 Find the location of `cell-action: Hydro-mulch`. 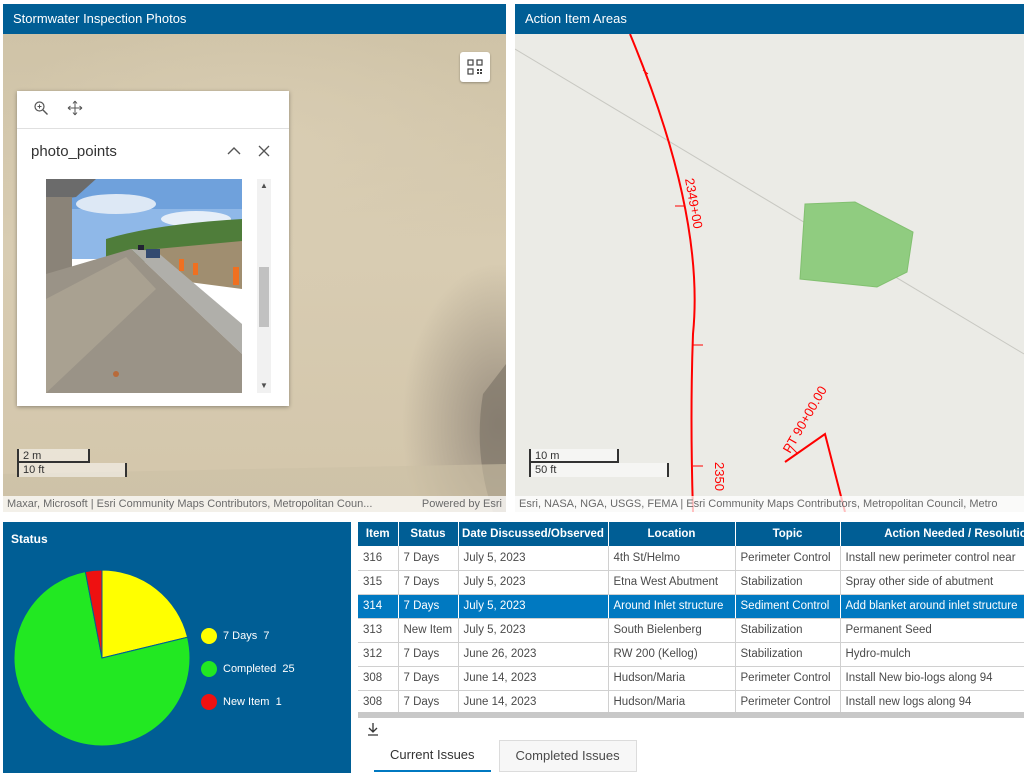

cell-action: Hydro-mulch is located at coordinates (932, 654).